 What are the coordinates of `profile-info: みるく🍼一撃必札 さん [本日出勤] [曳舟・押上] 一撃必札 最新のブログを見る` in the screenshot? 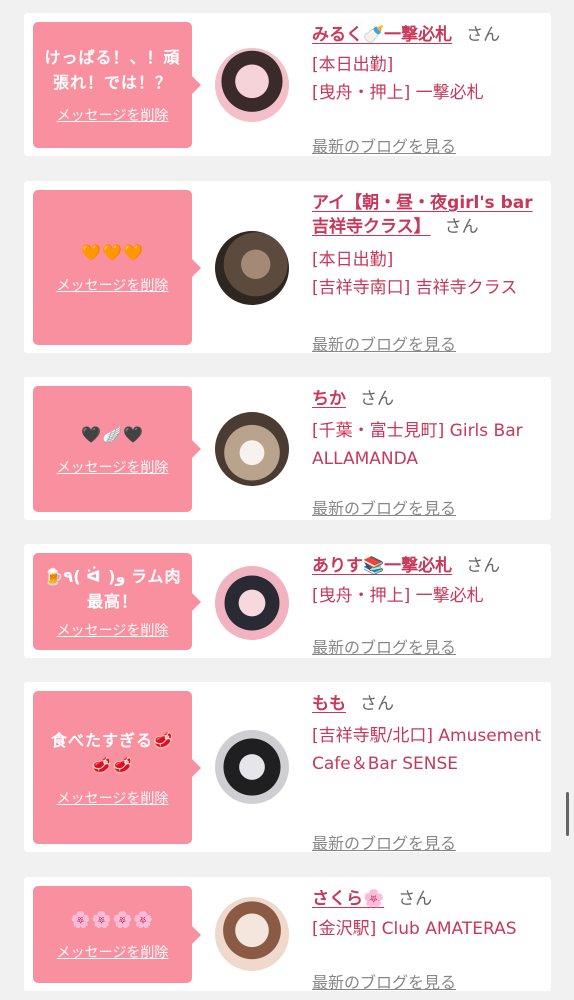 It's located at (427, 89).